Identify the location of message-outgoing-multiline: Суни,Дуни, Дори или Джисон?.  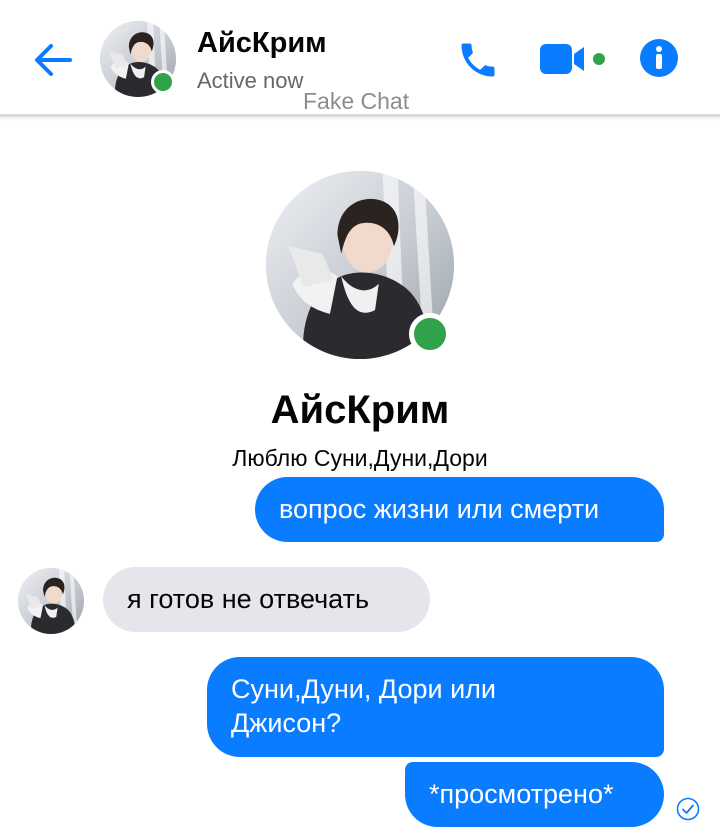
(435, 707).